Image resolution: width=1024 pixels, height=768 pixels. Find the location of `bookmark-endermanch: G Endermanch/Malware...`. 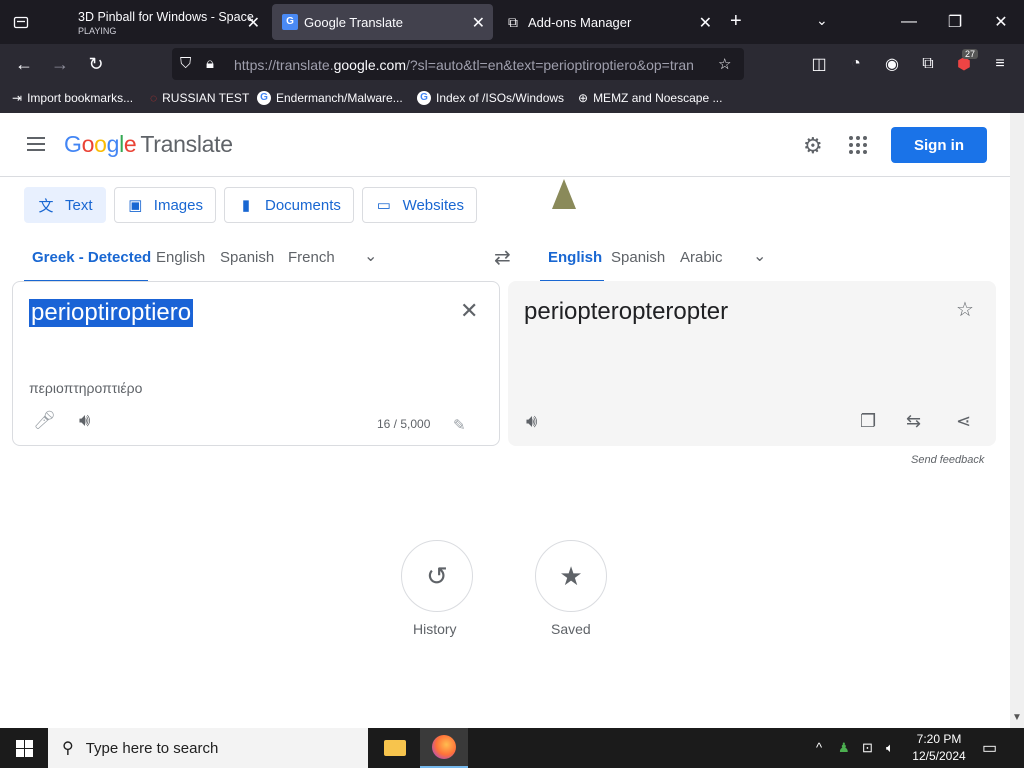

bookmark-endermanch: G Endermanch/Malware... is located at coordinates (330, 98).